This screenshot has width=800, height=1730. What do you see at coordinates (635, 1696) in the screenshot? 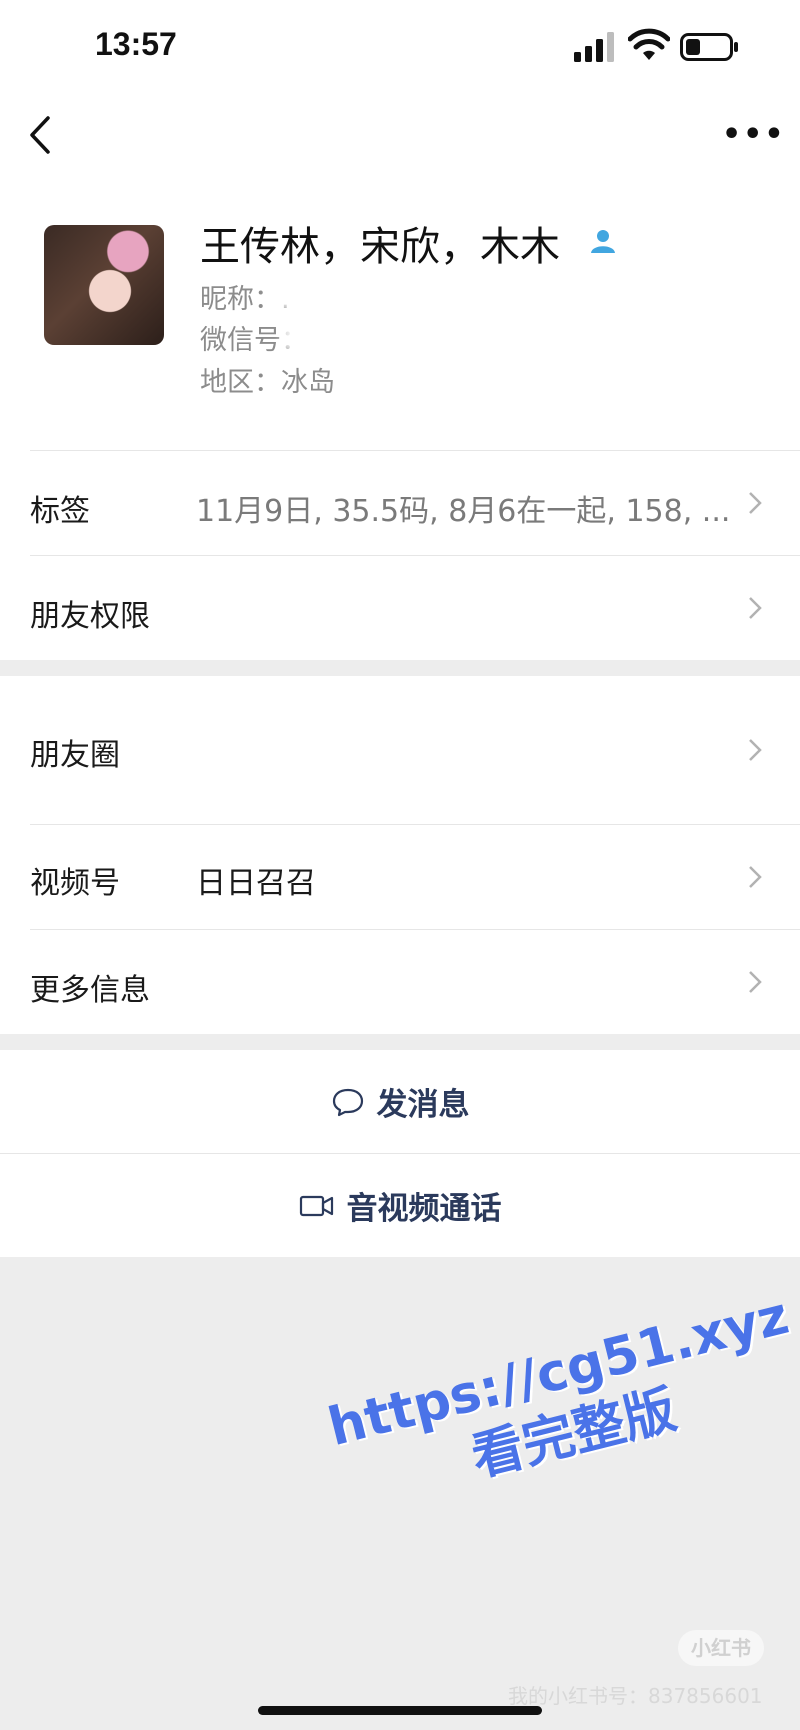
I see `source-id: 我的小红书号：837856601` at bounding box center [635, 1696].